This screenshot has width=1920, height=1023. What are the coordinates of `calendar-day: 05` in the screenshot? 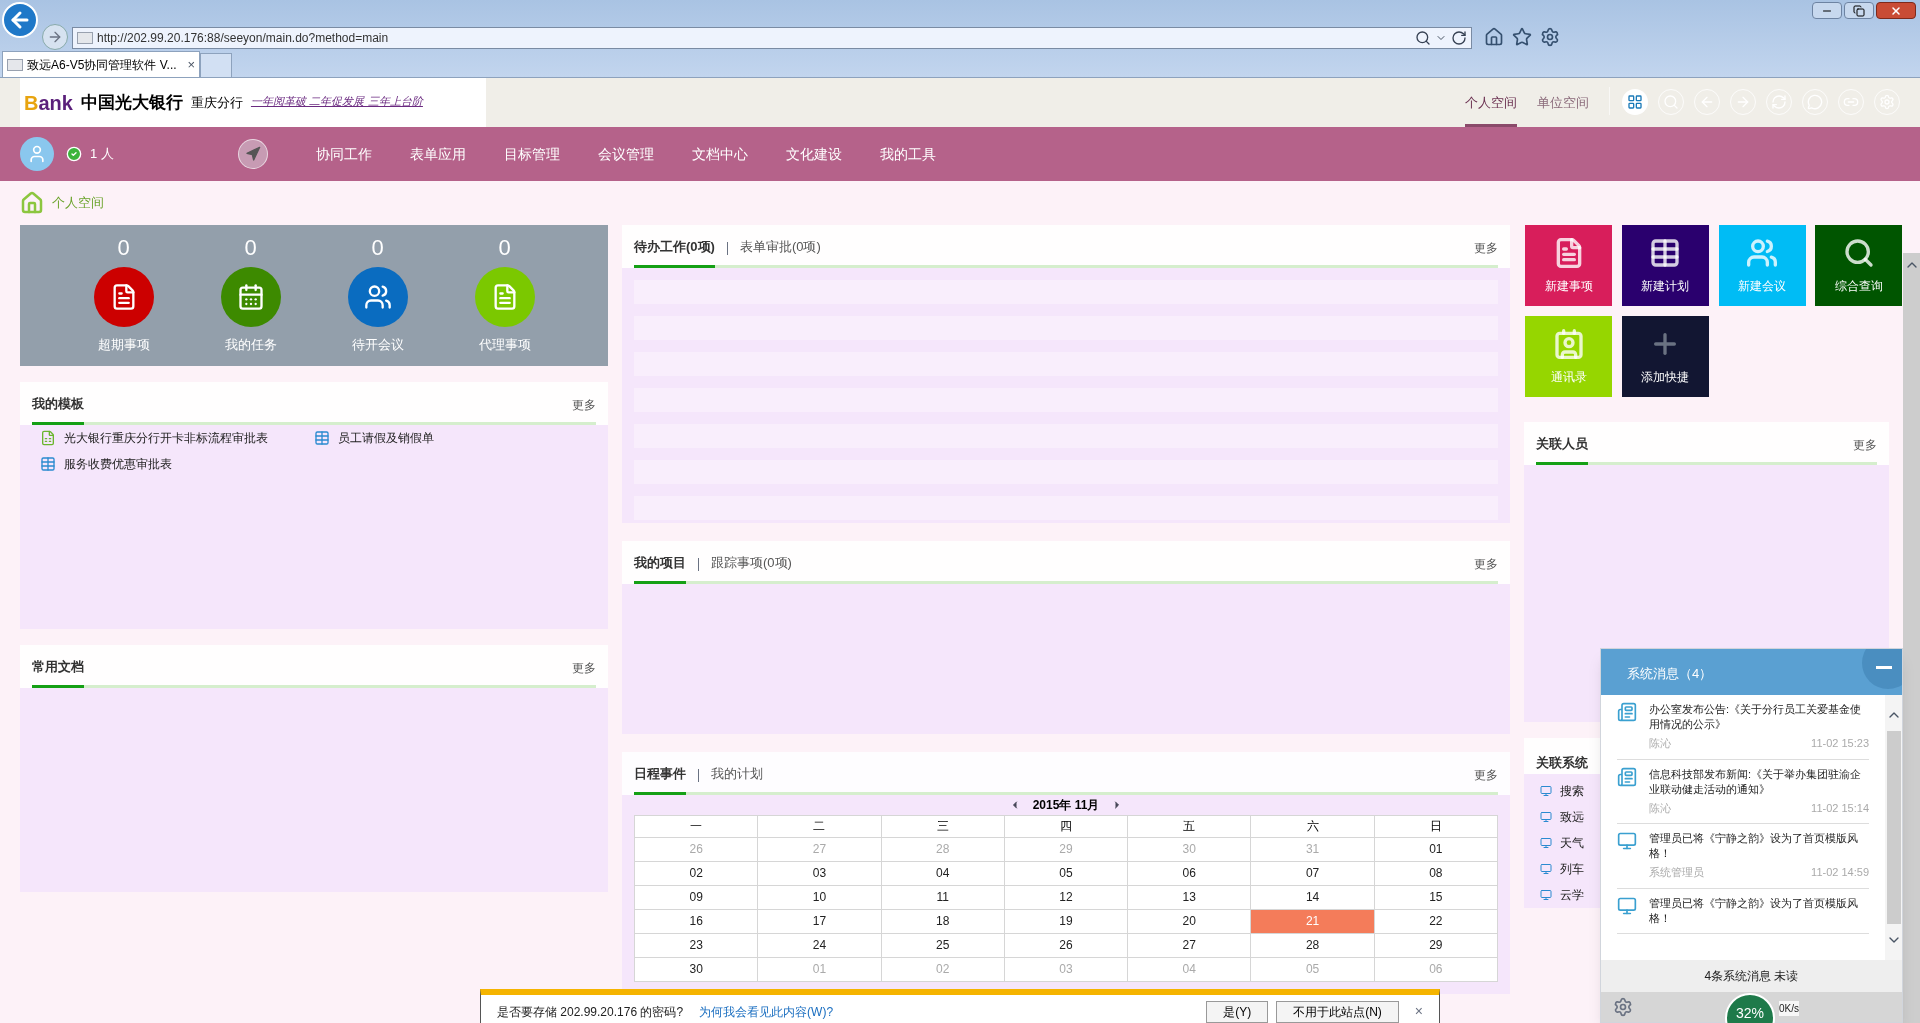 It's located at (1066, 873).